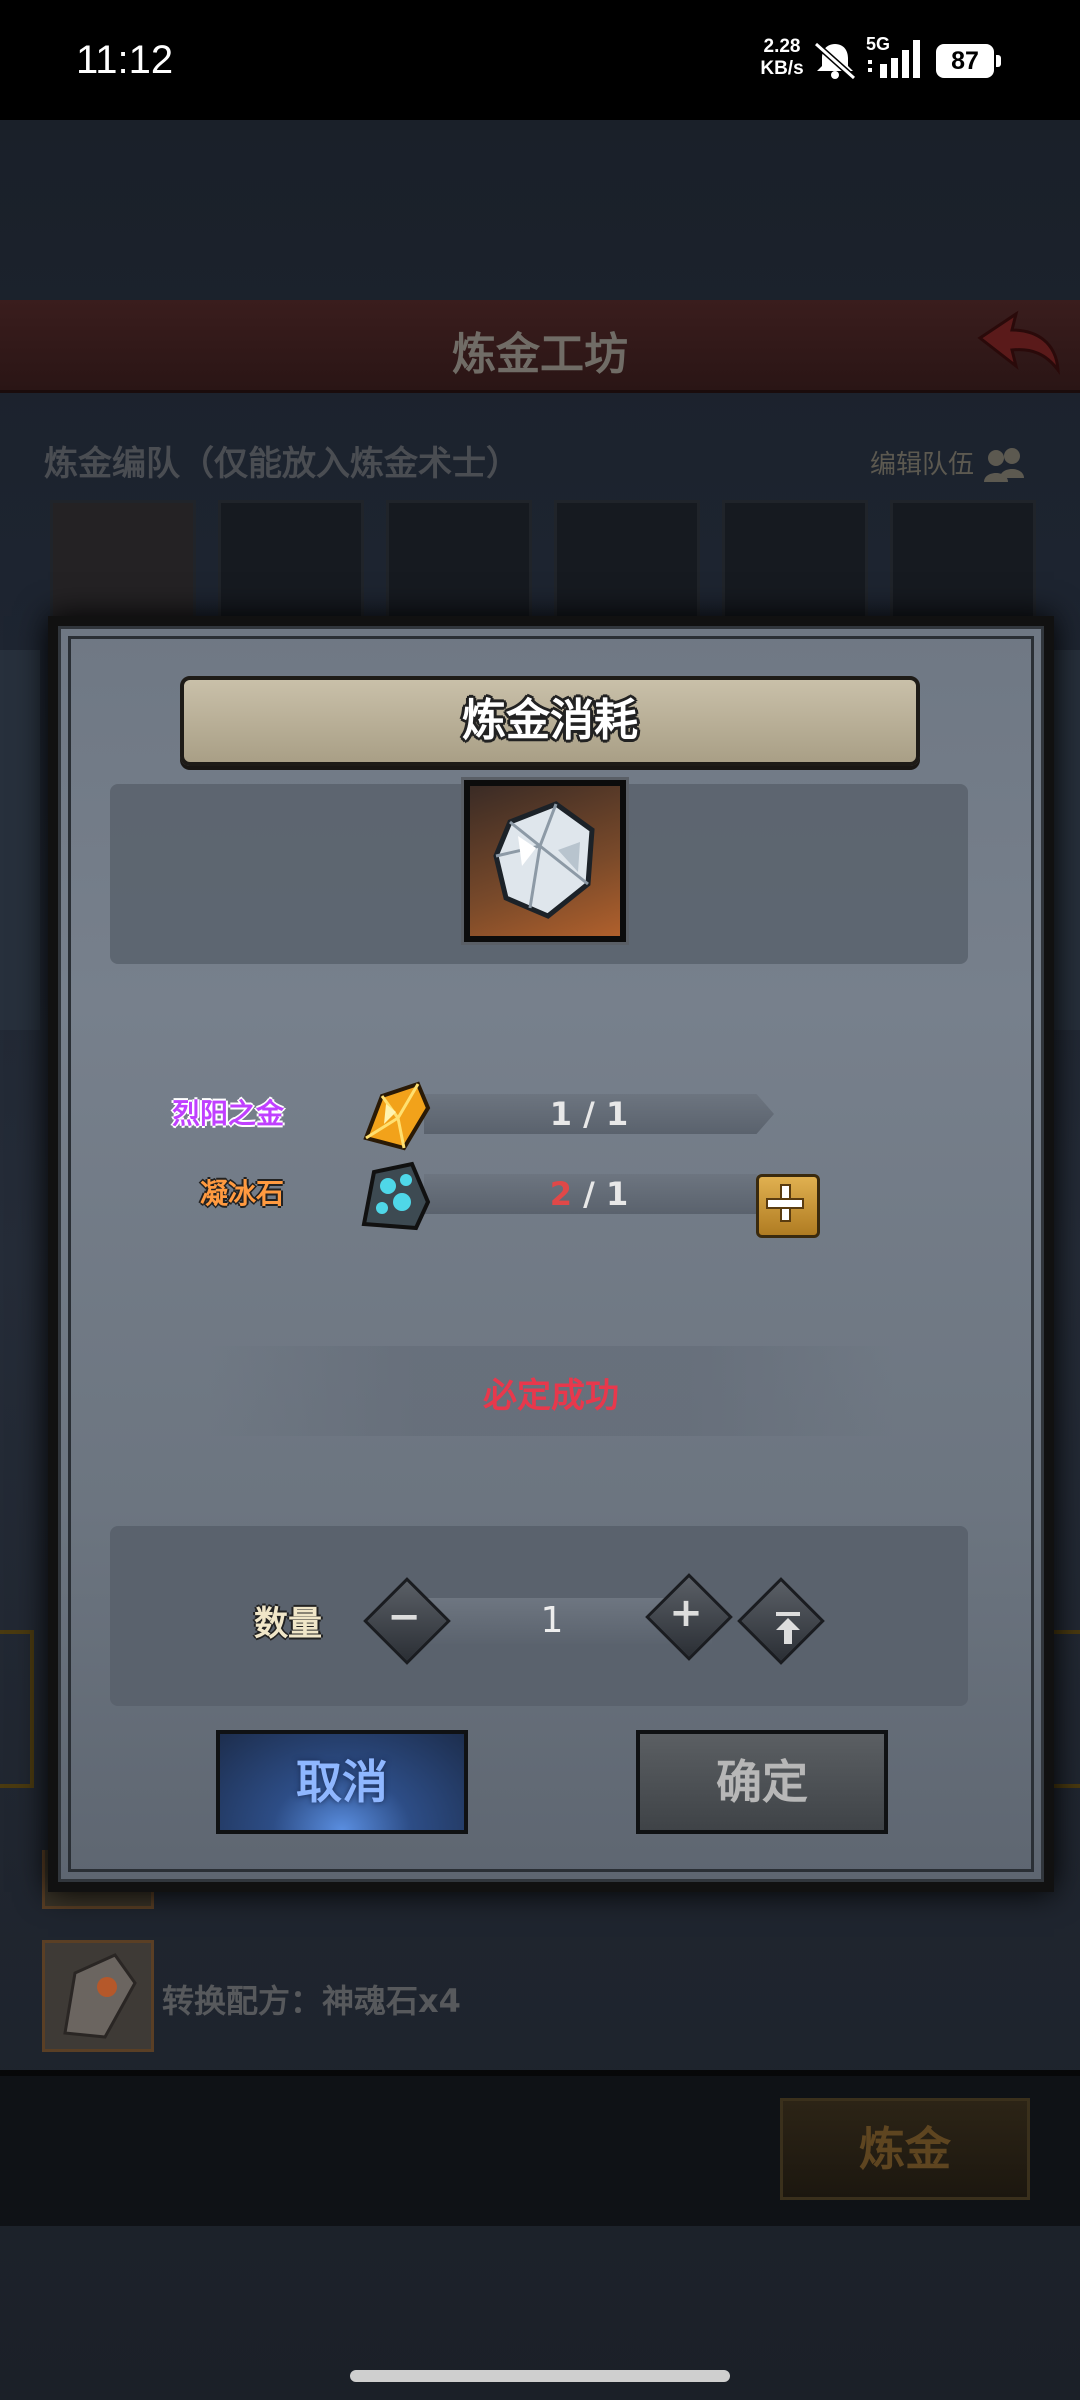 The width and height of the screenshot is (1080, 2400). I want to click on edit-team-button: 编辑队伍, so click(949, 465).